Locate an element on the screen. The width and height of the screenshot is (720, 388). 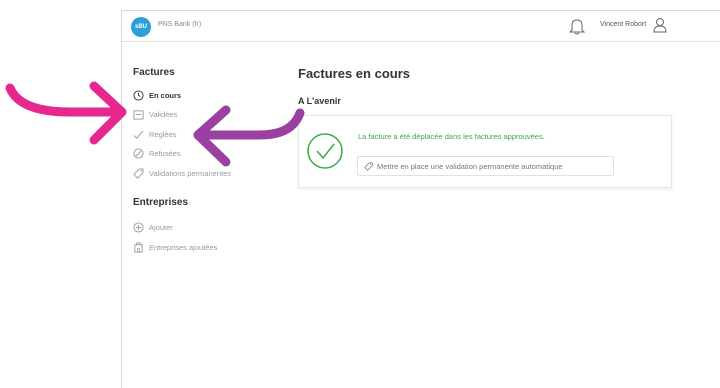
sidebar-item-label: Validées is located at coordinates (163, 114).